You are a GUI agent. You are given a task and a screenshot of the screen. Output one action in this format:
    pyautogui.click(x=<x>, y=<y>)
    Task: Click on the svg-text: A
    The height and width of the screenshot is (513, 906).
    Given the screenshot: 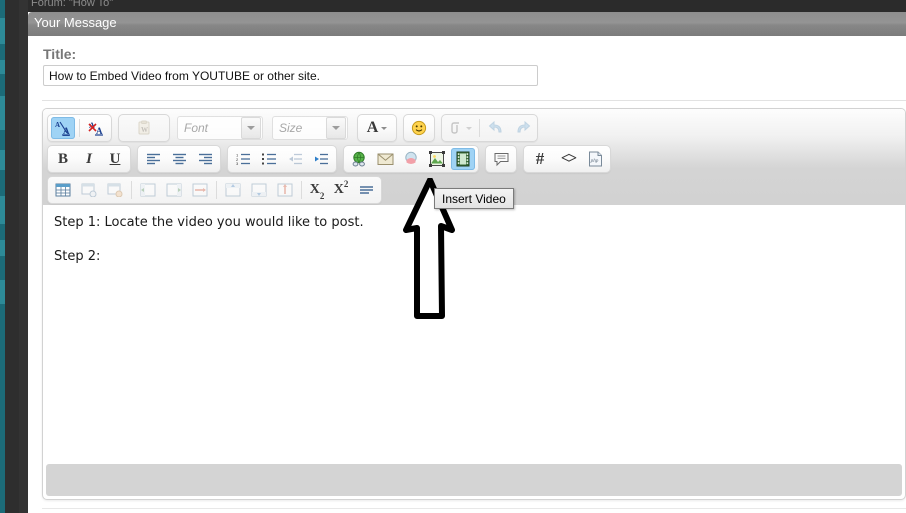 What is the action you would take?
    pyautogui.click(x=57, y=125)
    